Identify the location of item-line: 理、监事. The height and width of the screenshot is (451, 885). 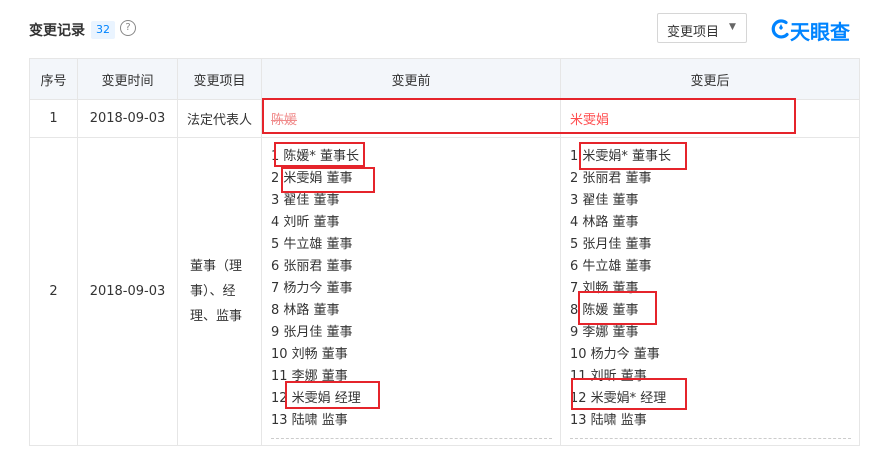
(216, 316).